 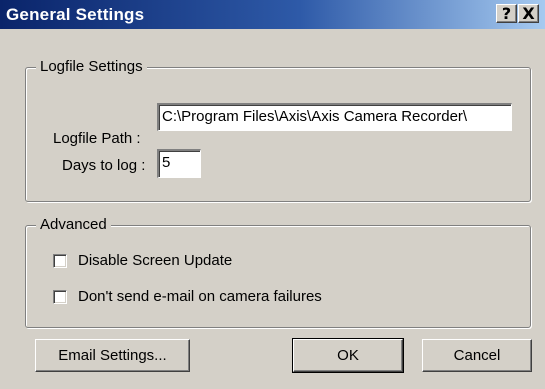 I want to click on help-button: ?, so click(x=506, y=13).